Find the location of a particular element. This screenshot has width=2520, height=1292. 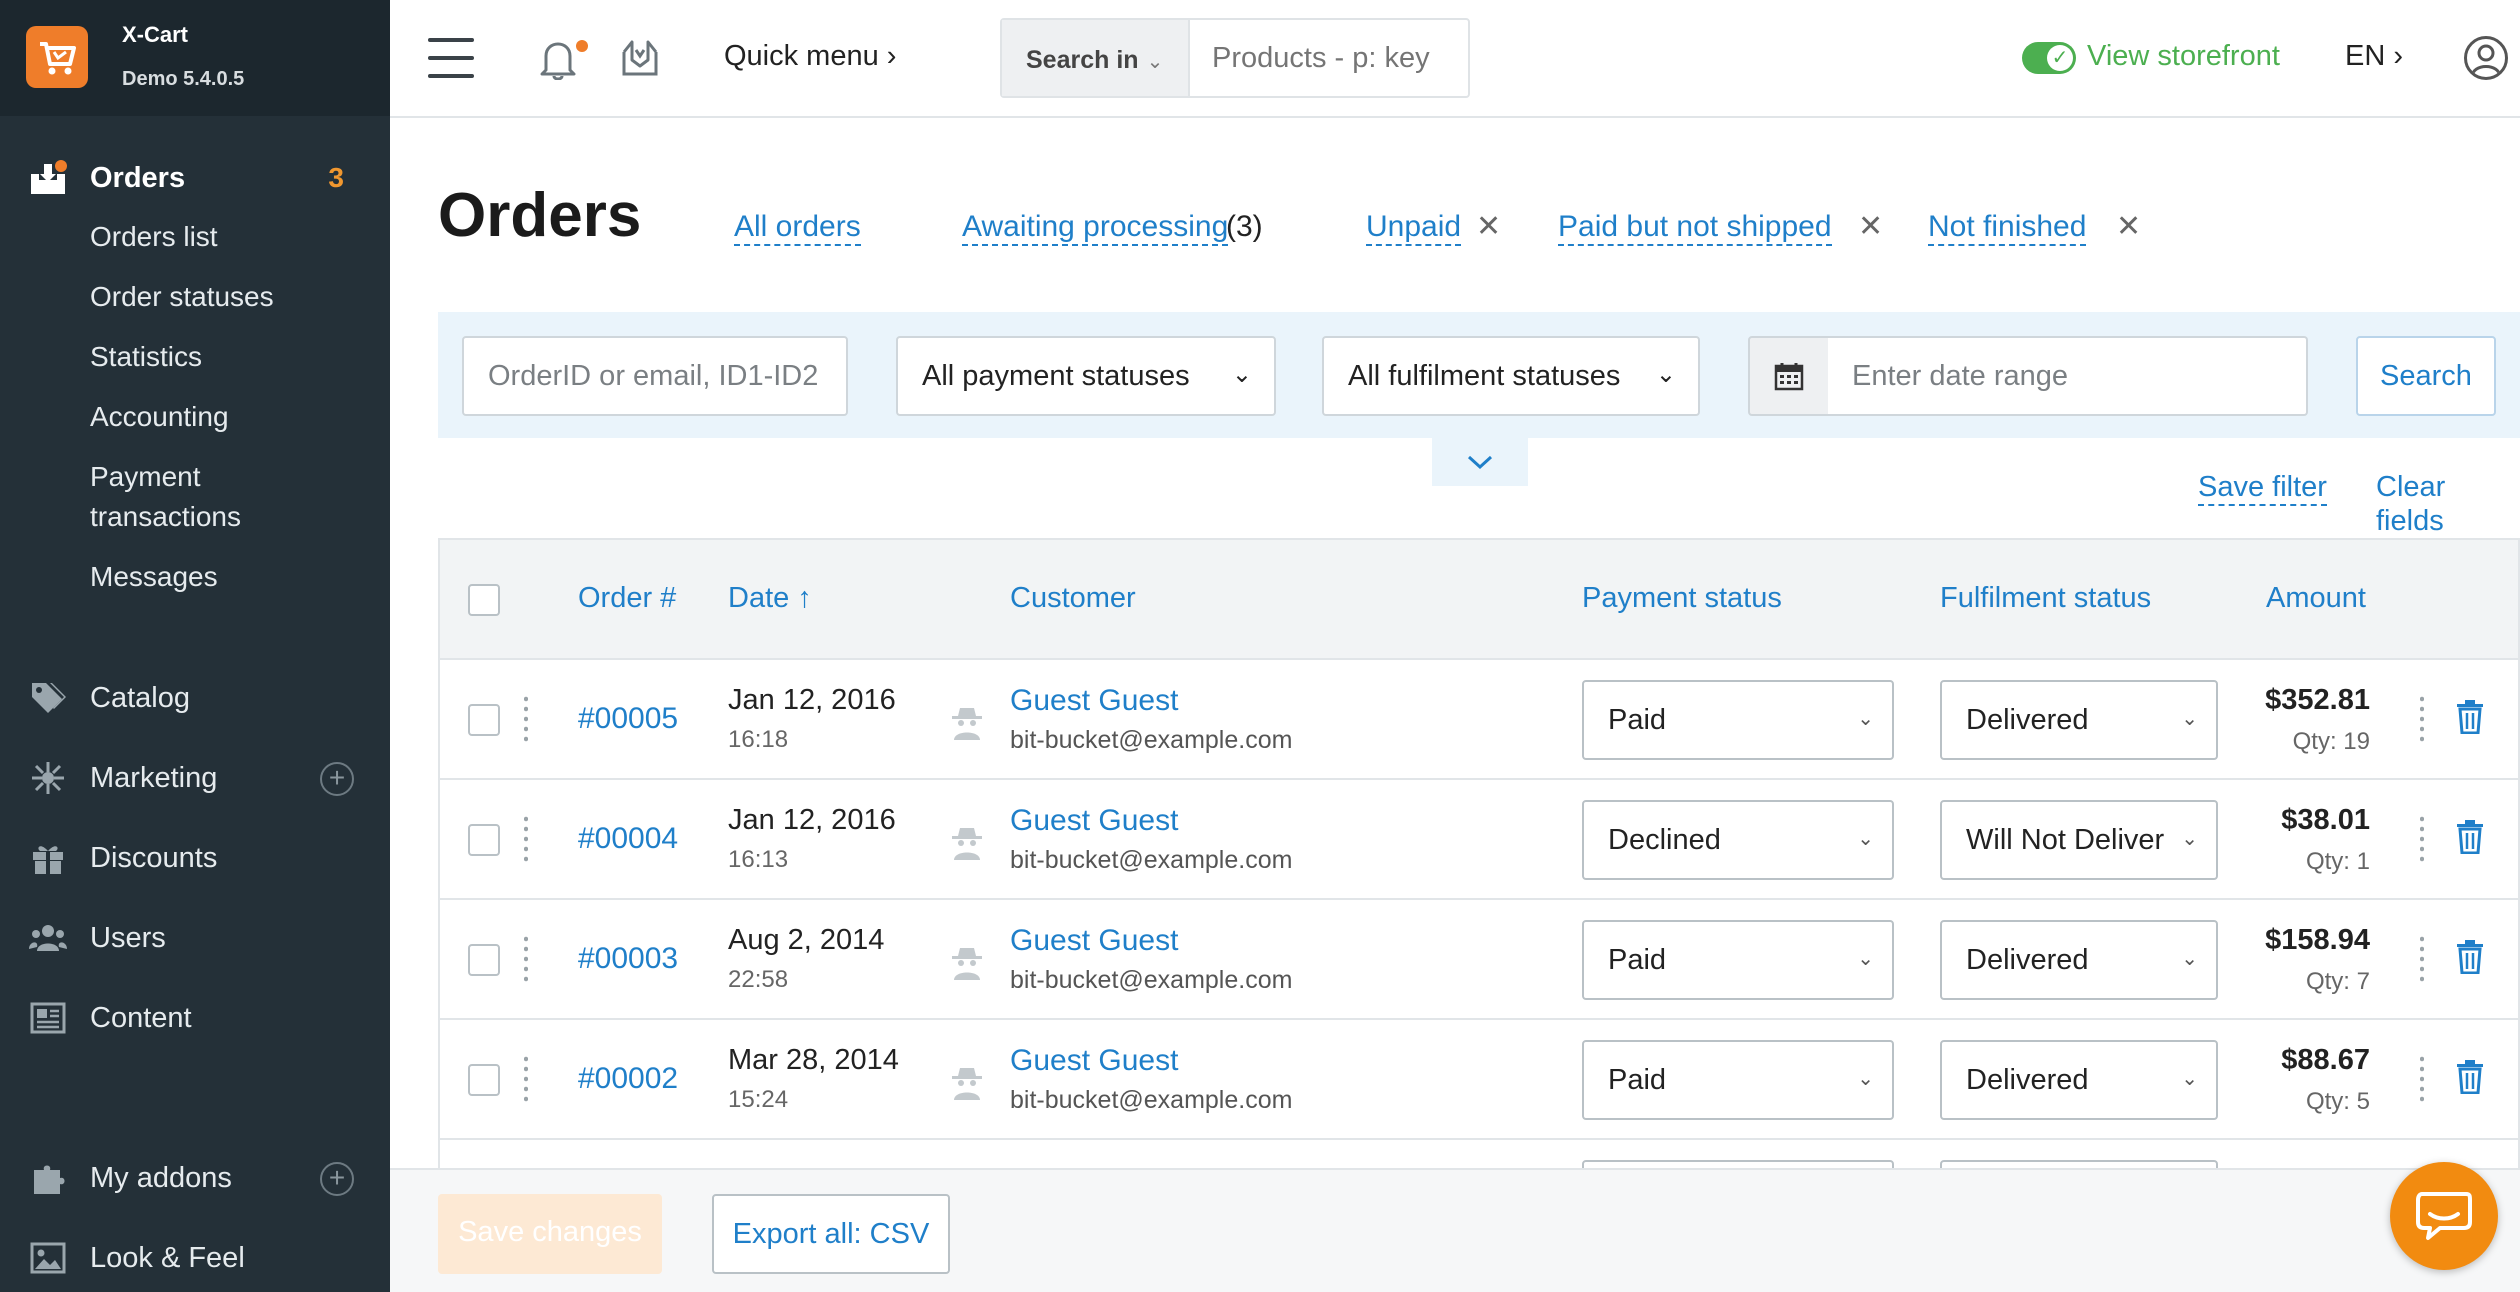

order-time: 22:58 is located at coordinates (758, 979).